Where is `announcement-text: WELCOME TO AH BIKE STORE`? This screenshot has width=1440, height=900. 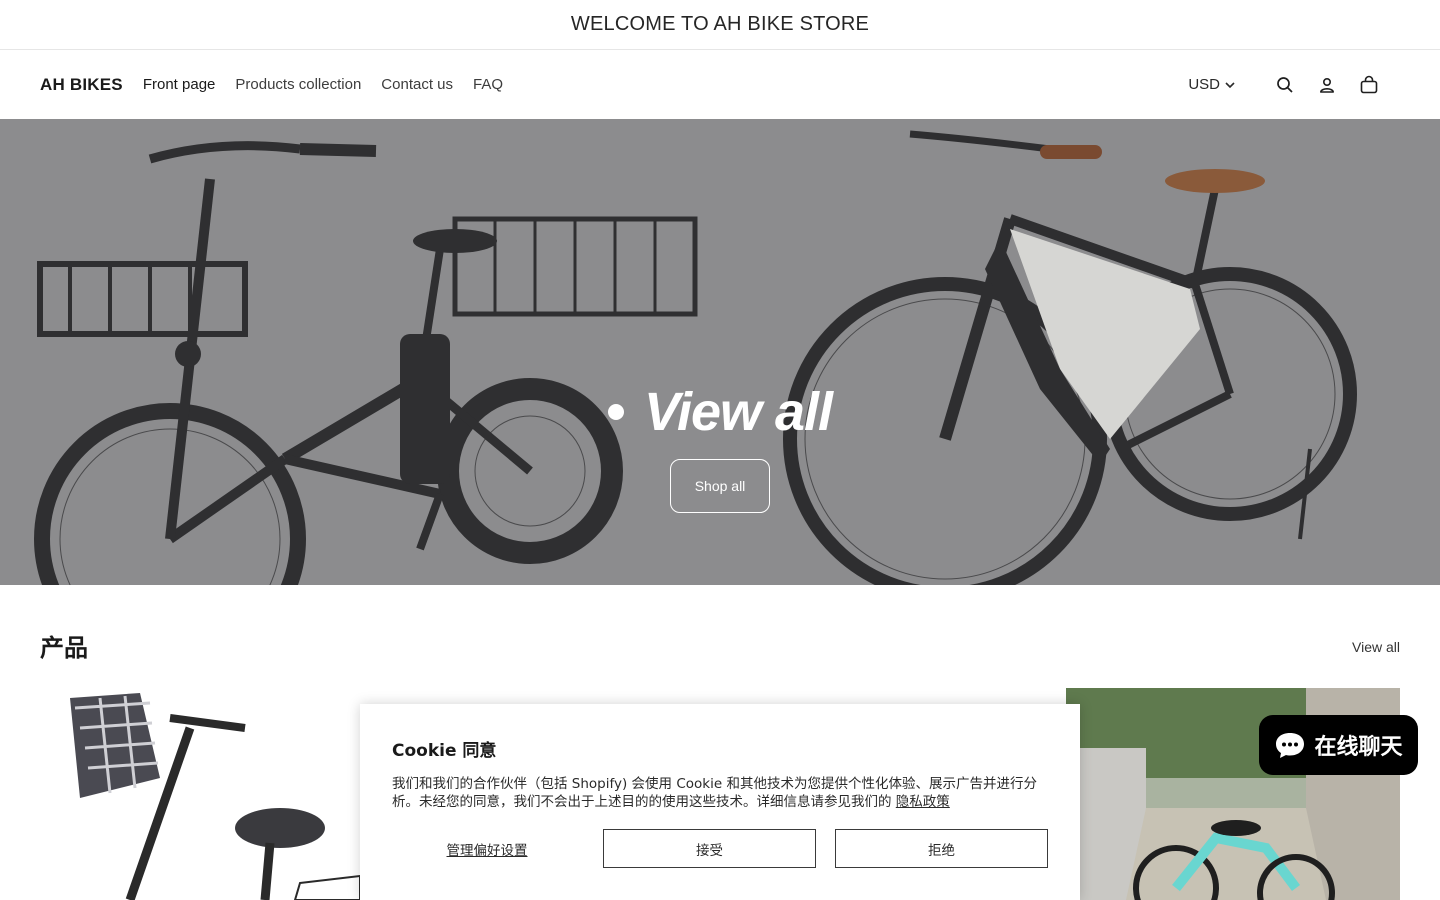 announcement-text: WELCOME TO AH BIKE STORE is located at coordinates (720, 24).